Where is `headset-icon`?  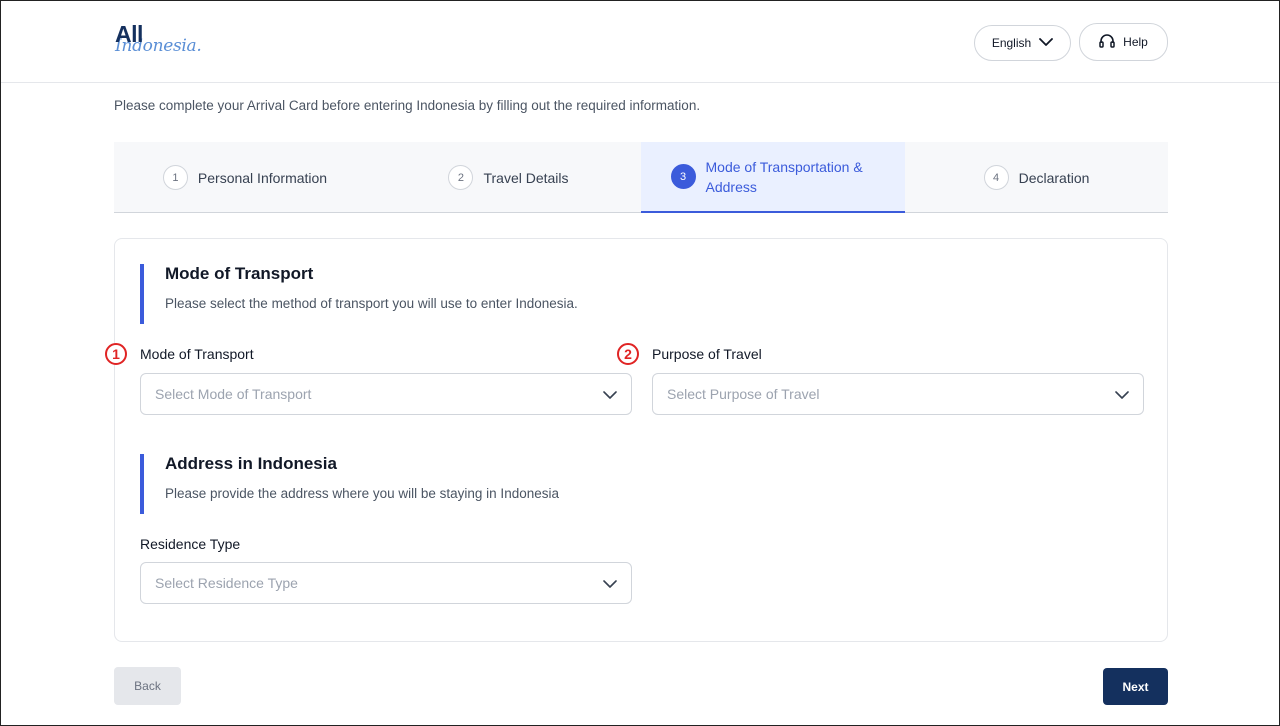
headset-icon is located at coordinates (1107, 42).